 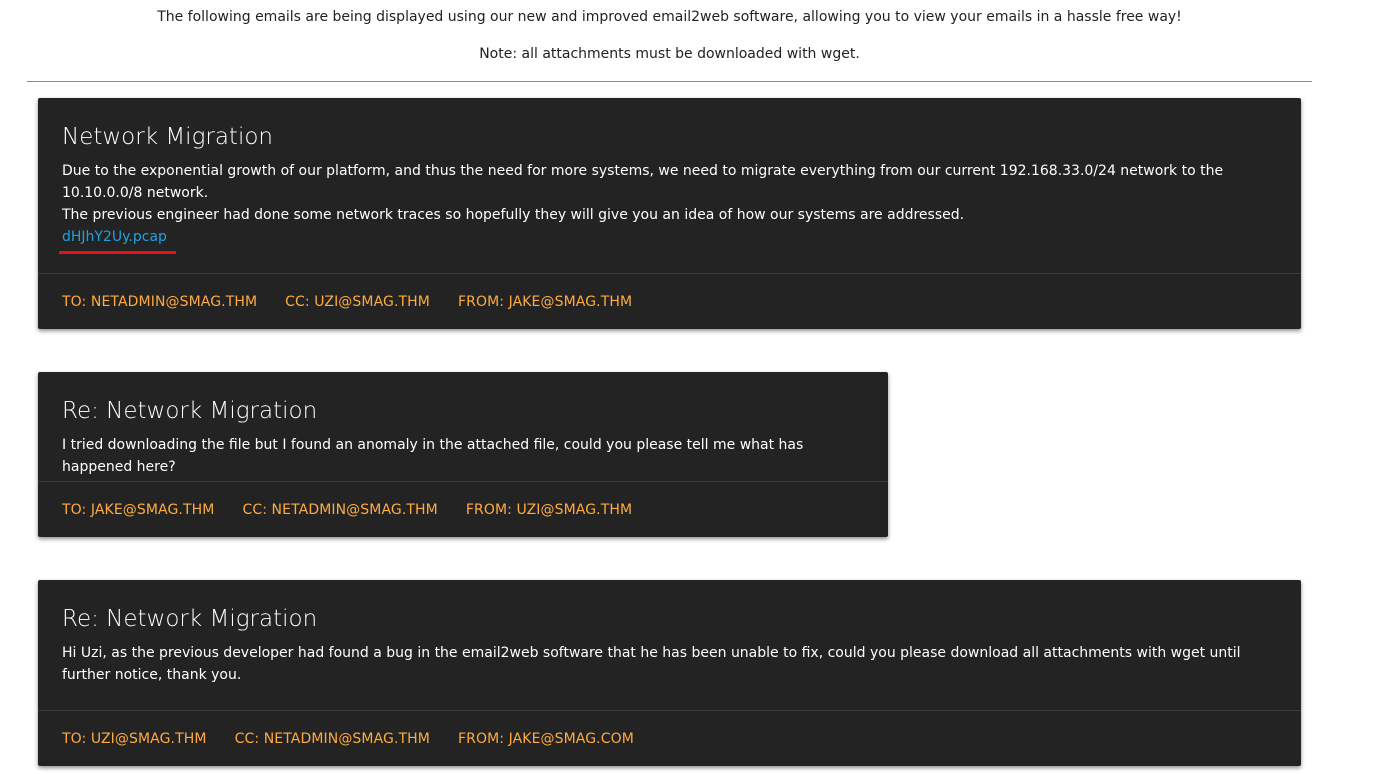 I want to click on email-from: From: uzi@smag.thm, so click(x=549, y=509).